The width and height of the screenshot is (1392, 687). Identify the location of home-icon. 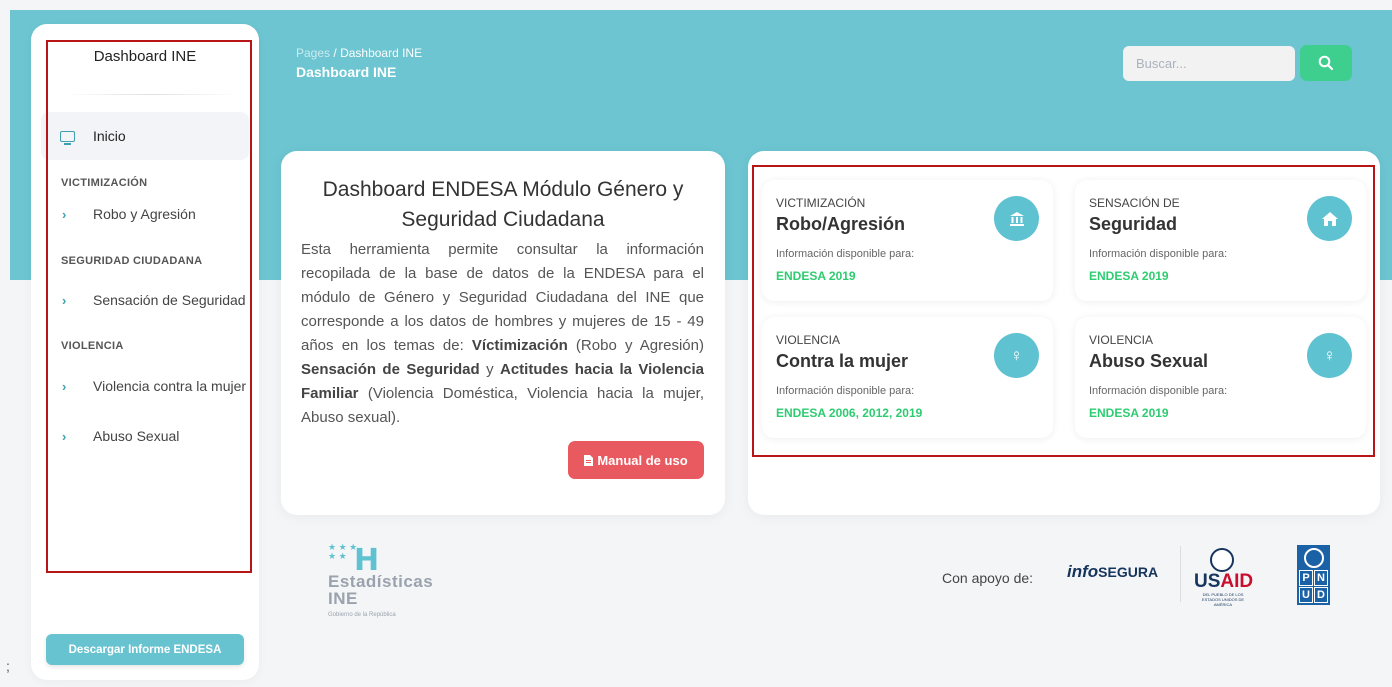
(1329, 218).